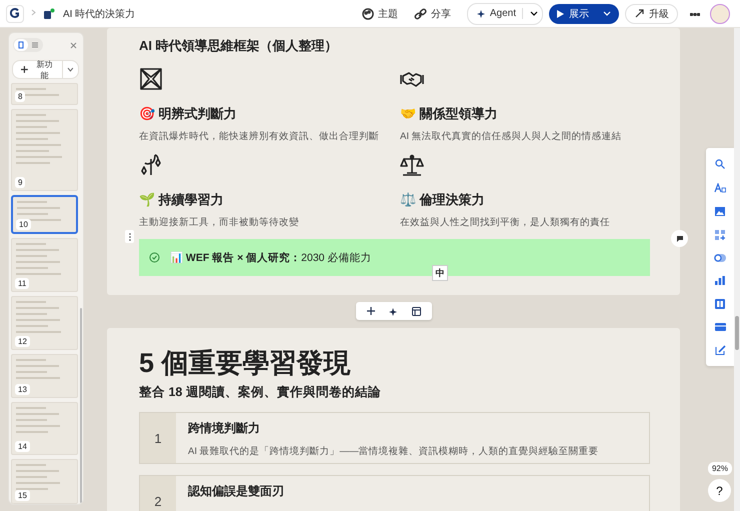  I want to click on slide-number: 11, so click(22, 283).